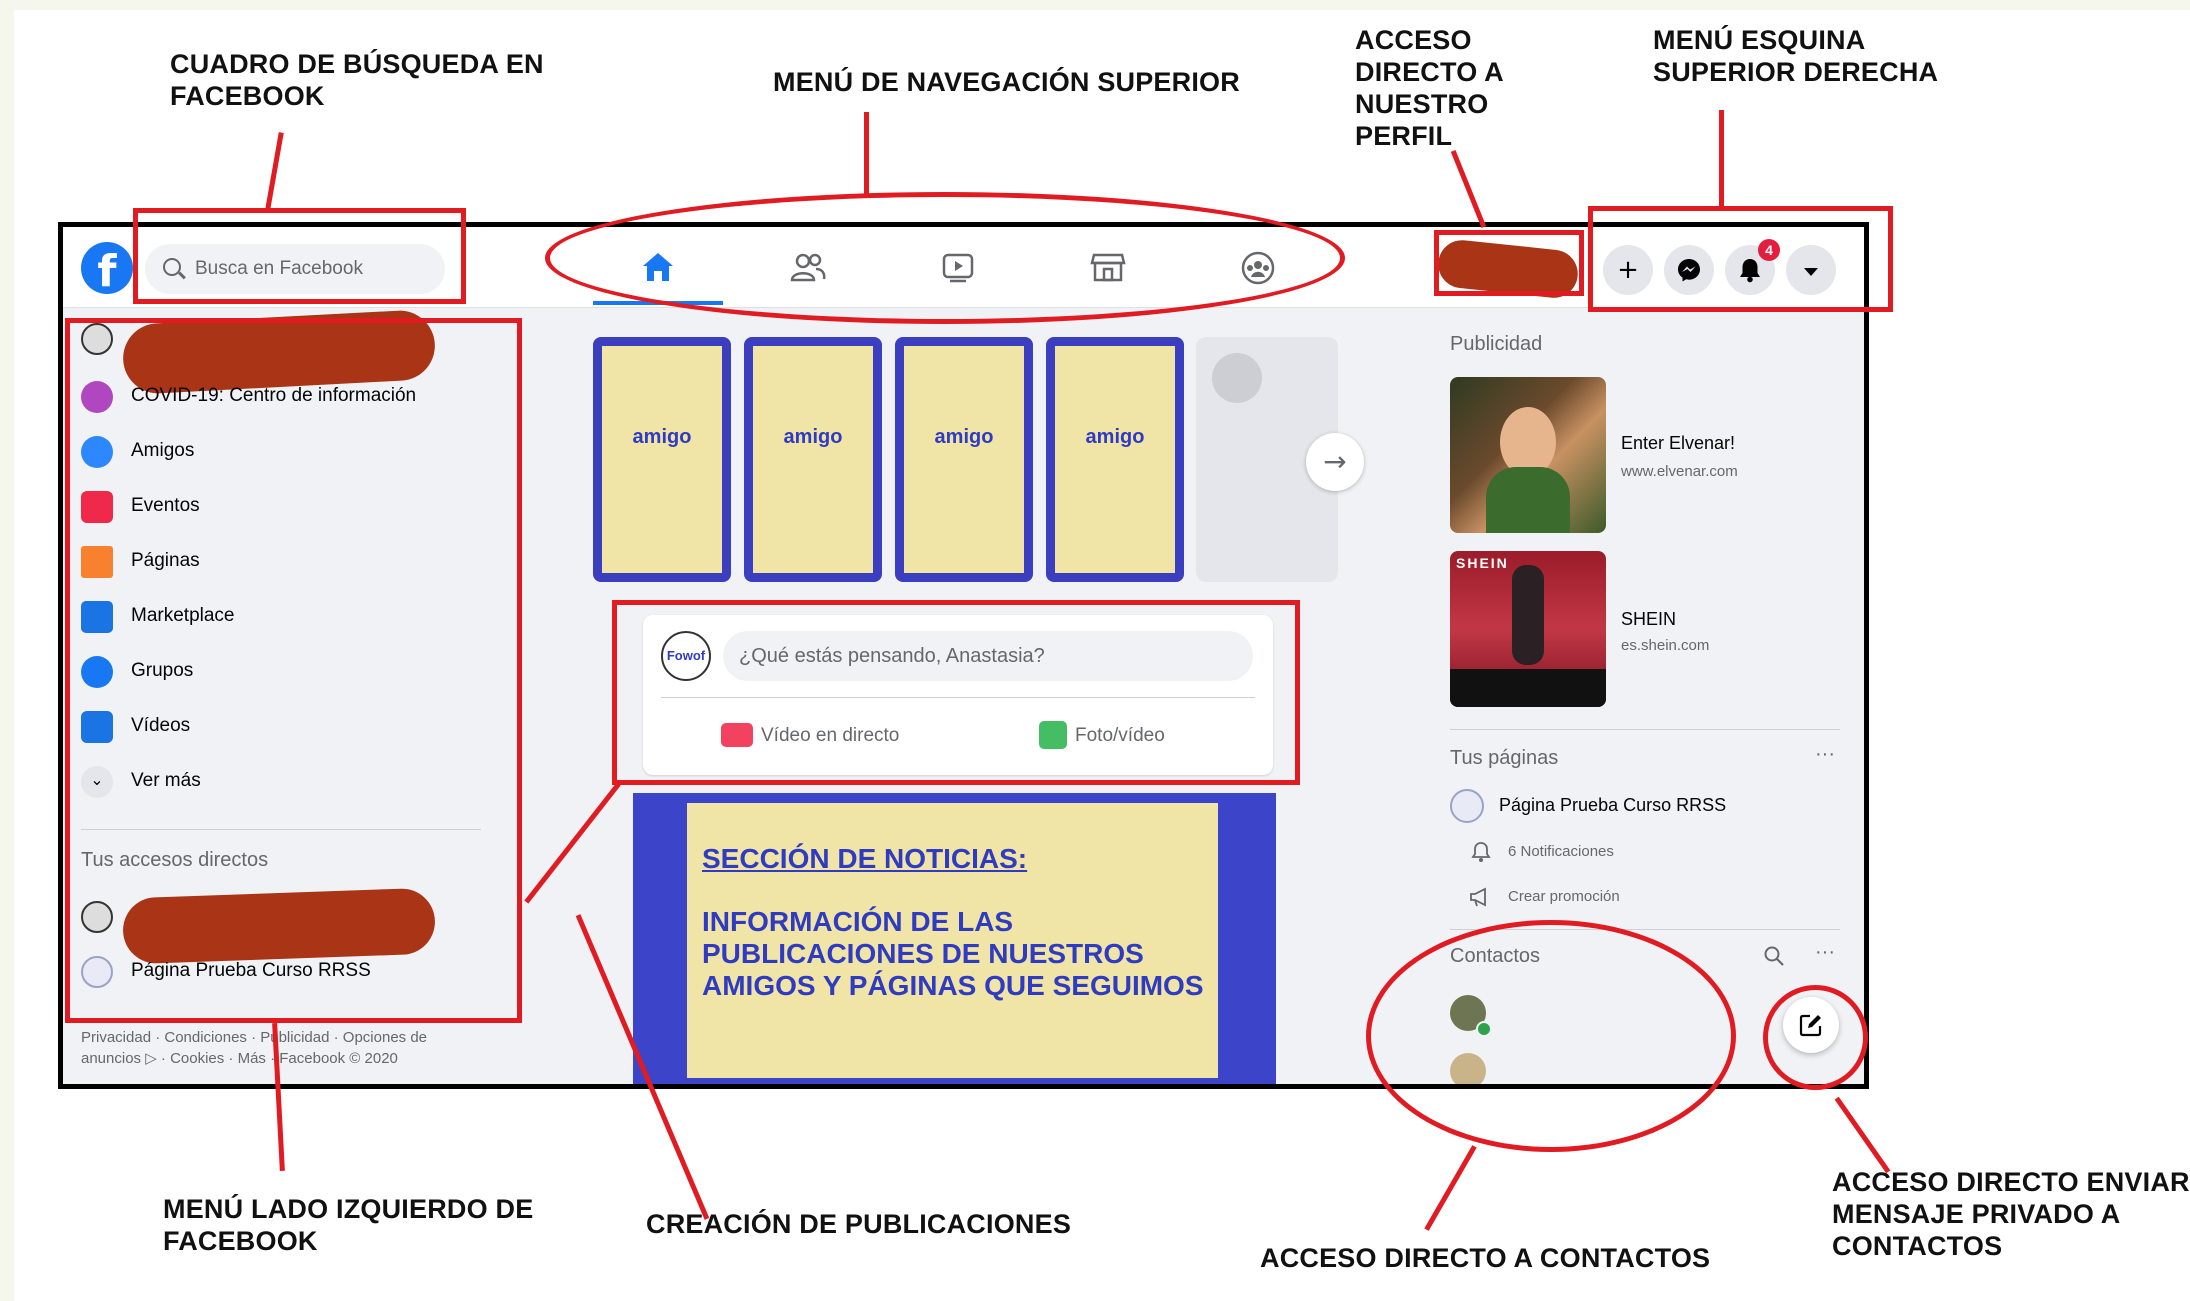 The image size is (2190, 1301). Describe the element at coordinates (865, 858) in the screenshot. I see `news-title: SECCIÓN DE NOTICIAS:` at that location.